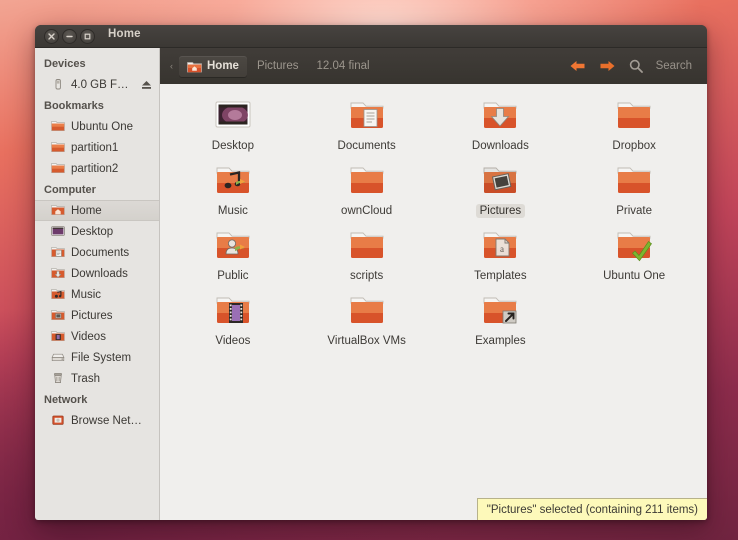 This screenshot has width=738, height=540. Describe the element at coordinates (65, 64) in the screenshot. I see `sidebar-section-devices: Devices` at that location.